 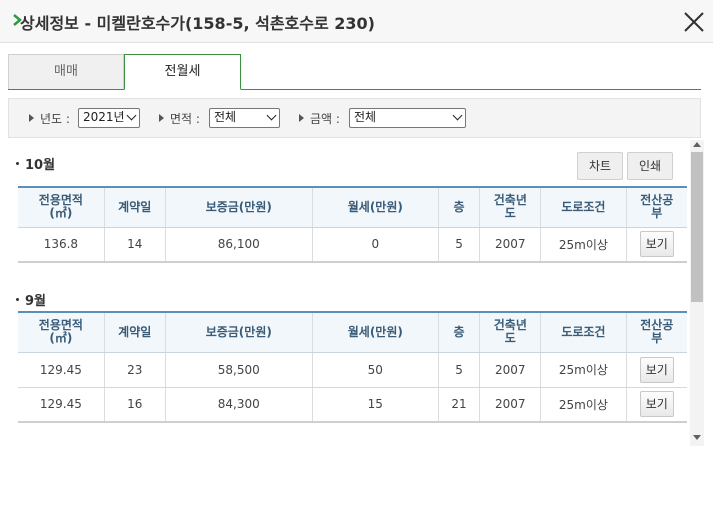 What do you see at coordinates (319, 118) in the screenshot?
I see `amount-filter-label: 금액 :` at bounding box center [319, 118].